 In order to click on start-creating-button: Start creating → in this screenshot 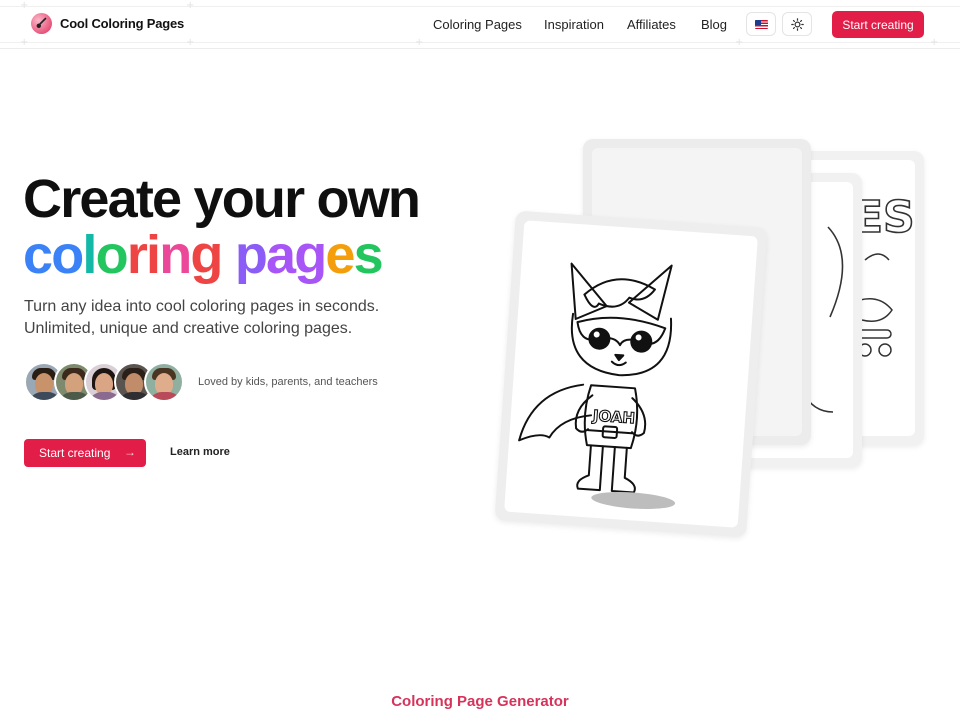, I will do `click(85, 453)`.